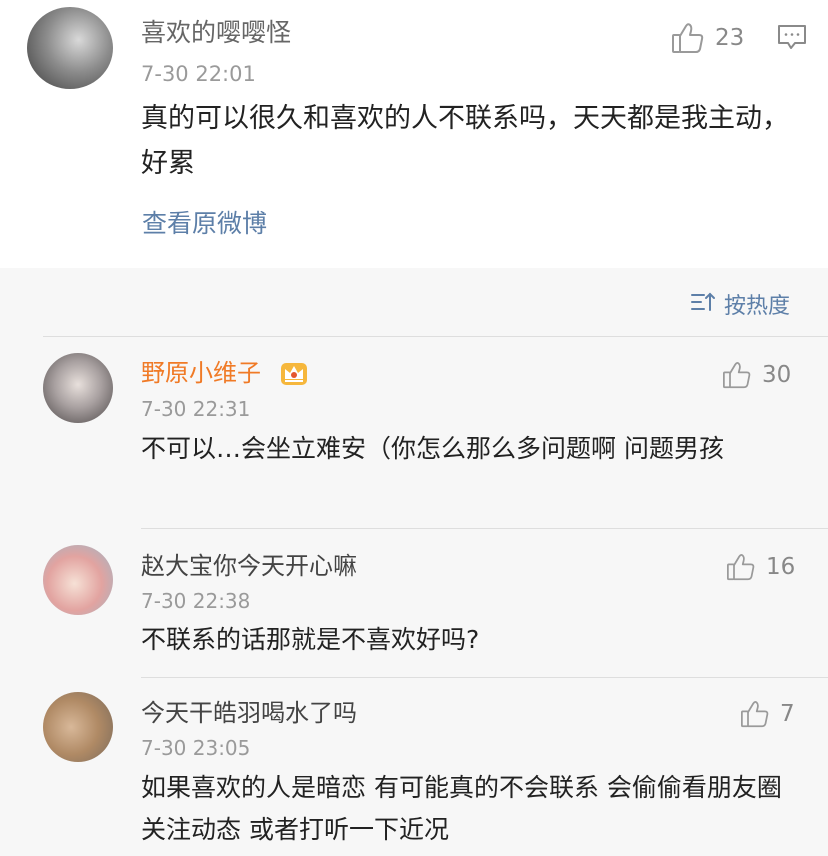 The height and width of the screenshot is (856, 828). I want to click on comment-icon, so click(792, 39).